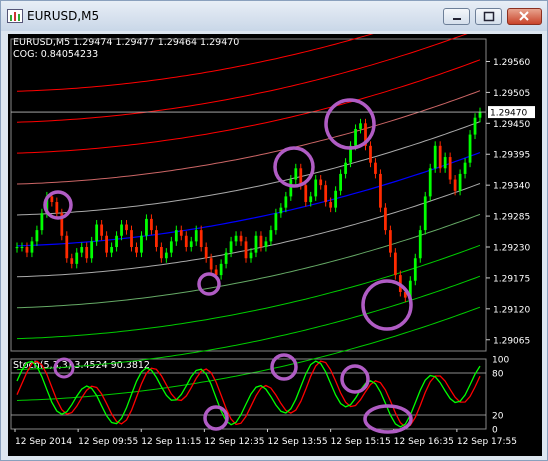 This screenshot has width=548, height=461. I want to click on close-icon, so click(524, 16).